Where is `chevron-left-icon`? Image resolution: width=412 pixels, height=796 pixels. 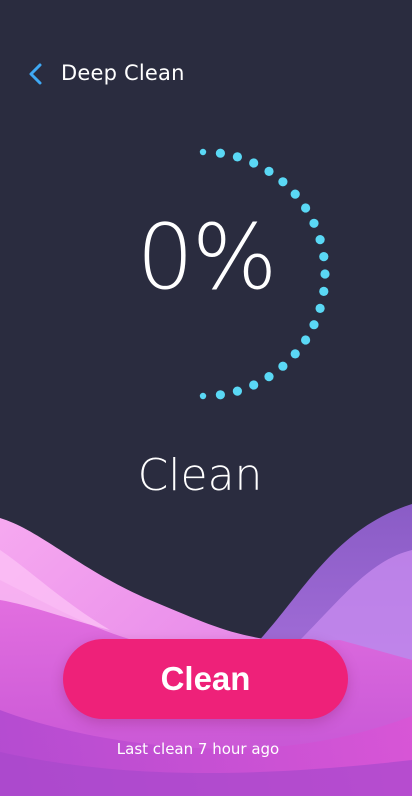 chevron-left-icon is located at coordinates (35, 74).